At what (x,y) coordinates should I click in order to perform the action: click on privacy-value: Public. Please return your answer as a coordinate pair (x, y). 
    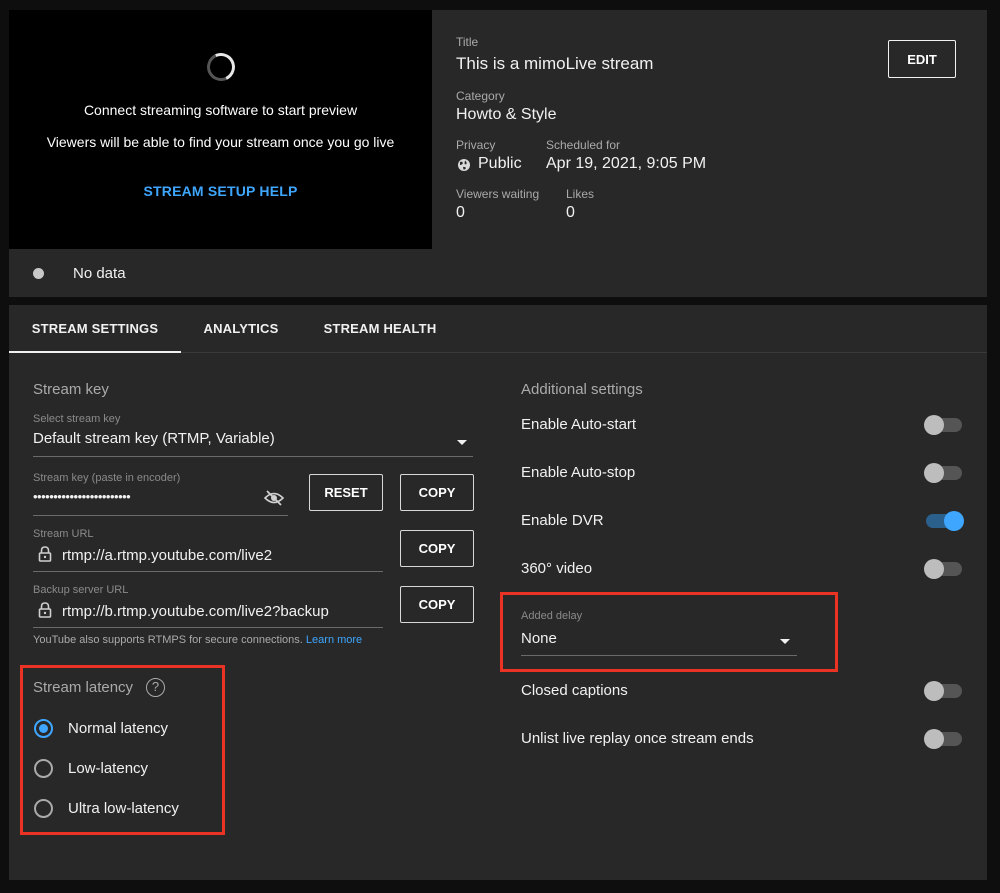
    Looking at the image, I should click on (500, 163).